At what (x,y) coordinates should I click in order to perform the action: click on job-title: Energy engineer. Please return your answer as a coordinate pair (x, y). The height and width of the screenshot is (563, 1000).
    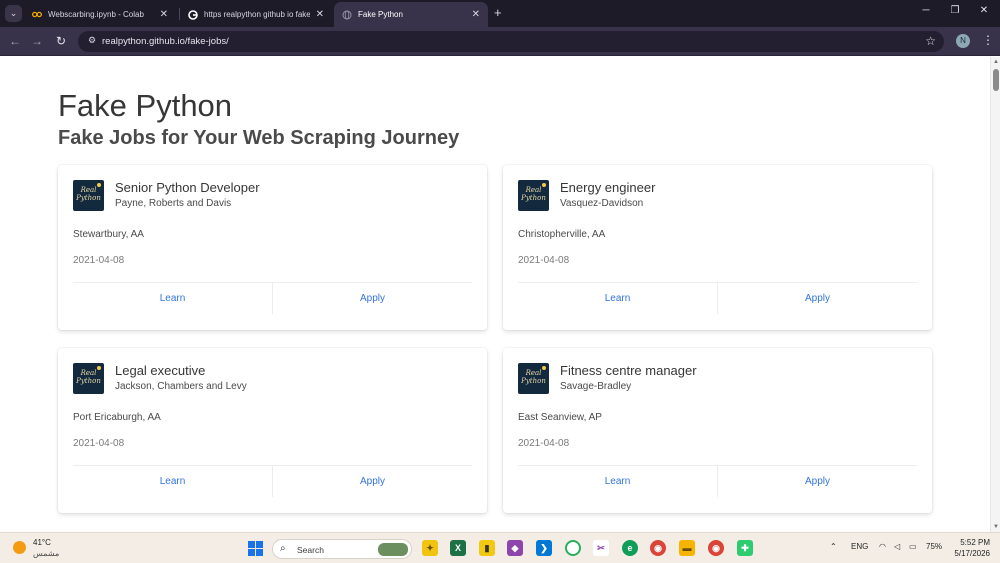
    Looking at the image, I should click on (608, 187).